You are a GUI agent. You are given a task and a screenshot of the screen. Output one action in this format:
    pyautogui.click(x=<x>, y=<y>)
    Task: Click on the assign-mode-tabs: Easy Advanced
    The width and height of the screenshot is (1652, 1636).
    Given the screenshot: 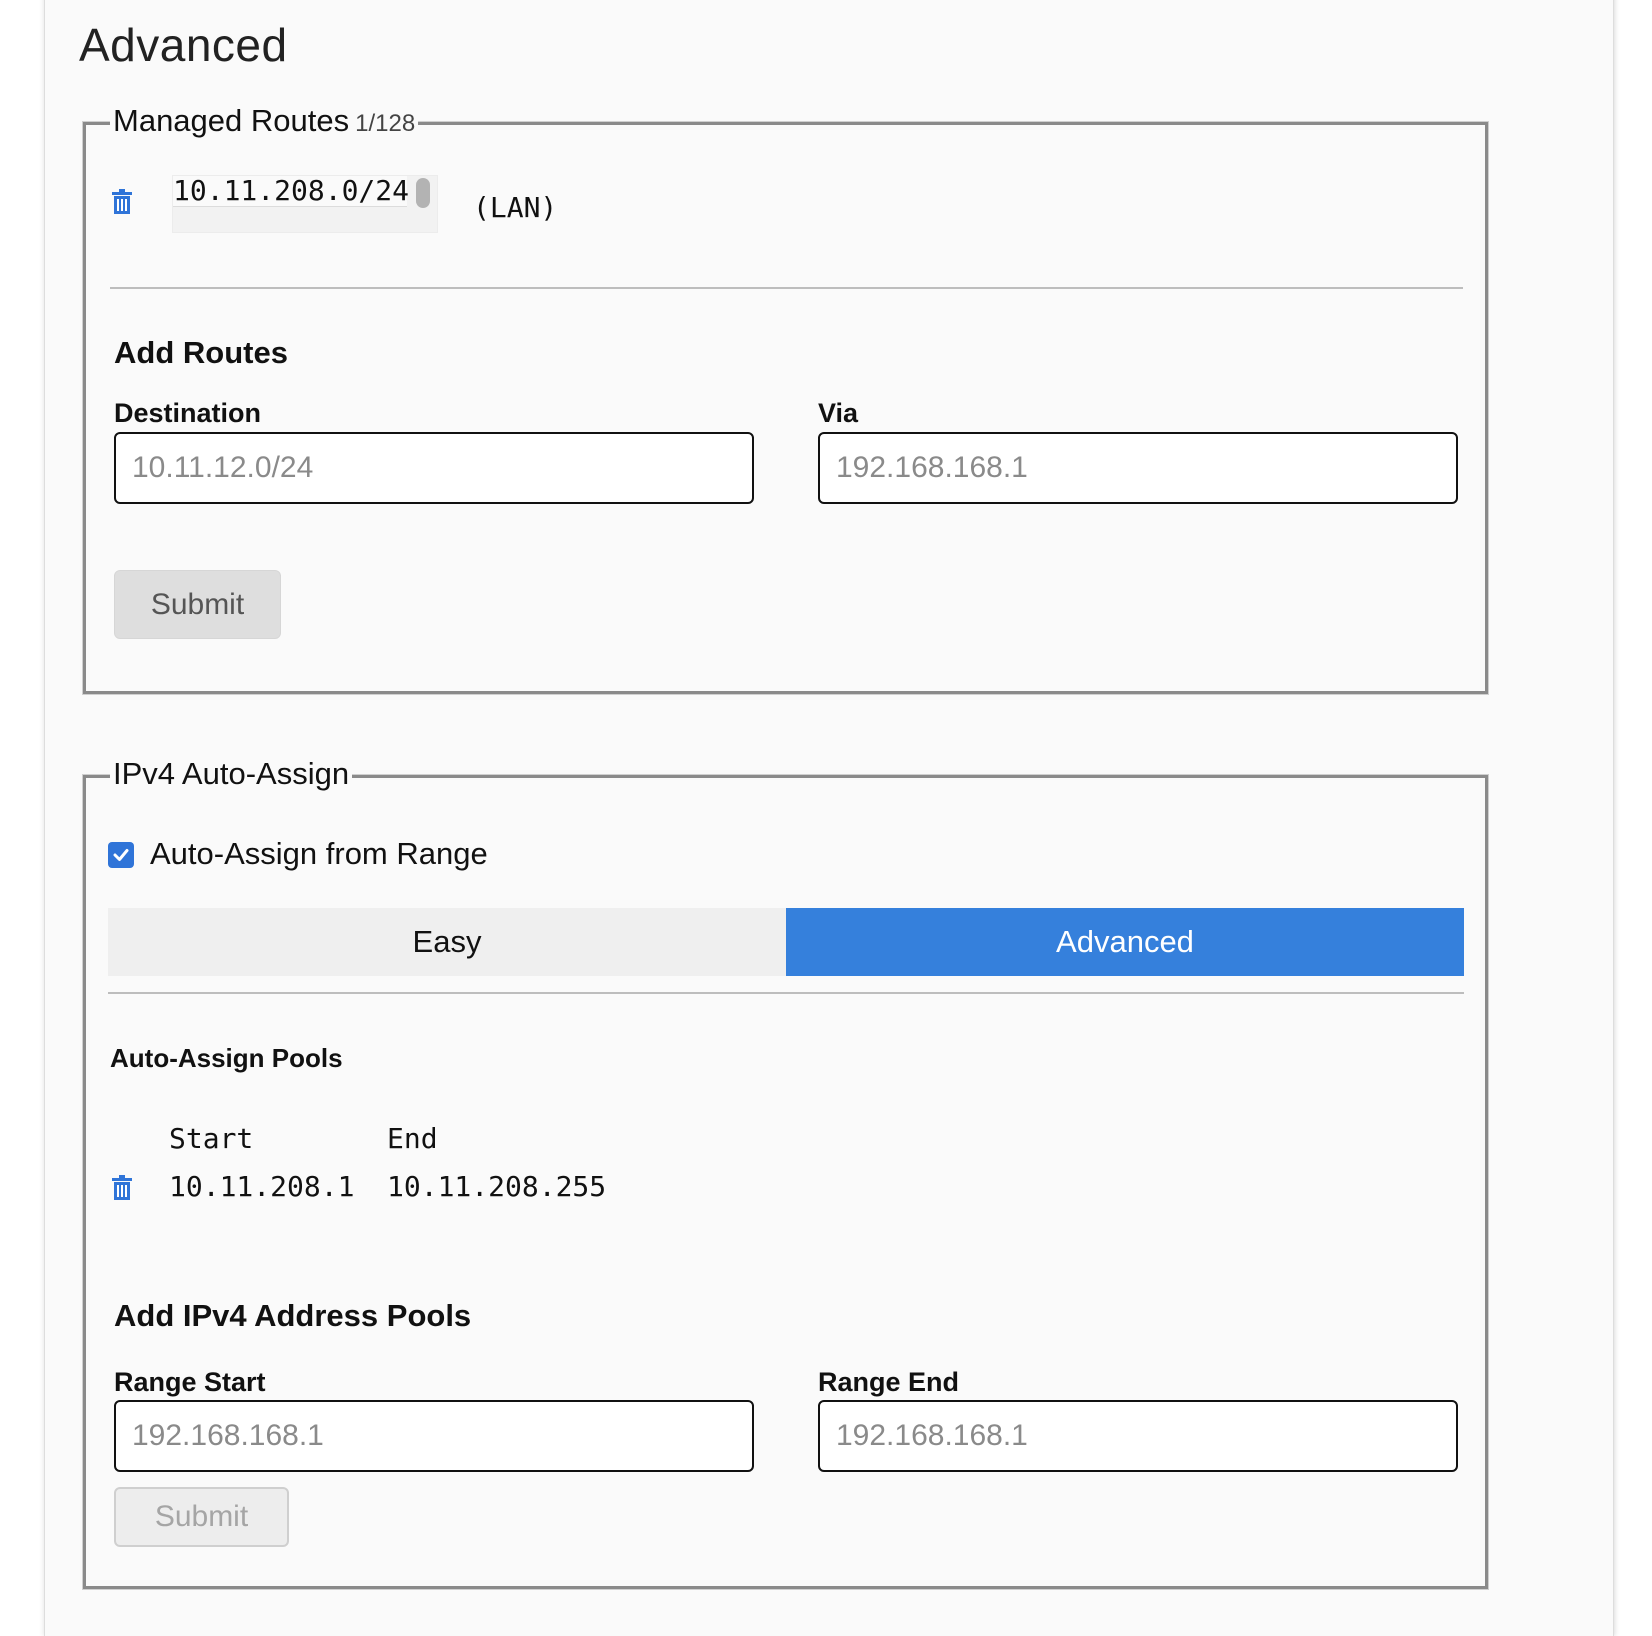 What is the action you would take?
    pyautogui.click(x=786, y=942)
    